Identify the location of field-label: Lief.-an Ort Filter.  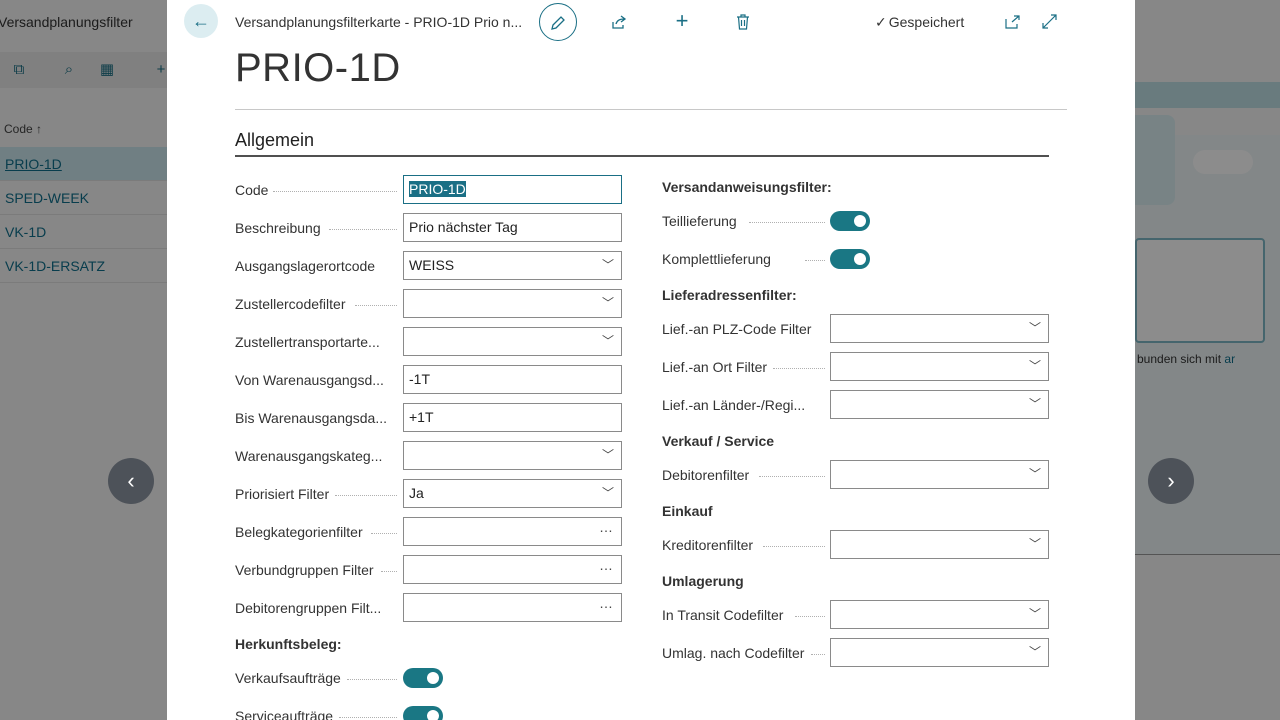
(715, 367).